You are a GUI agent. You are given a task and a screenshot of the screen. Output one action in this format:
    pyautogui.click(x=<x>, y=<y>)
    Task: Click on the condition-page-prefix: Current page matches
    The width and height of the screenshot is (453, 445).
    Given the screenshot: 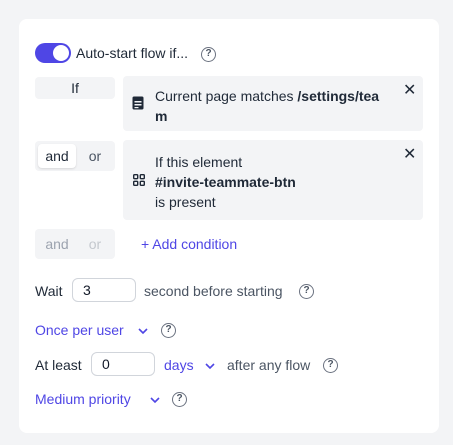 What is the action you would take?
    pyautogui.click(x=226, y=96)
    